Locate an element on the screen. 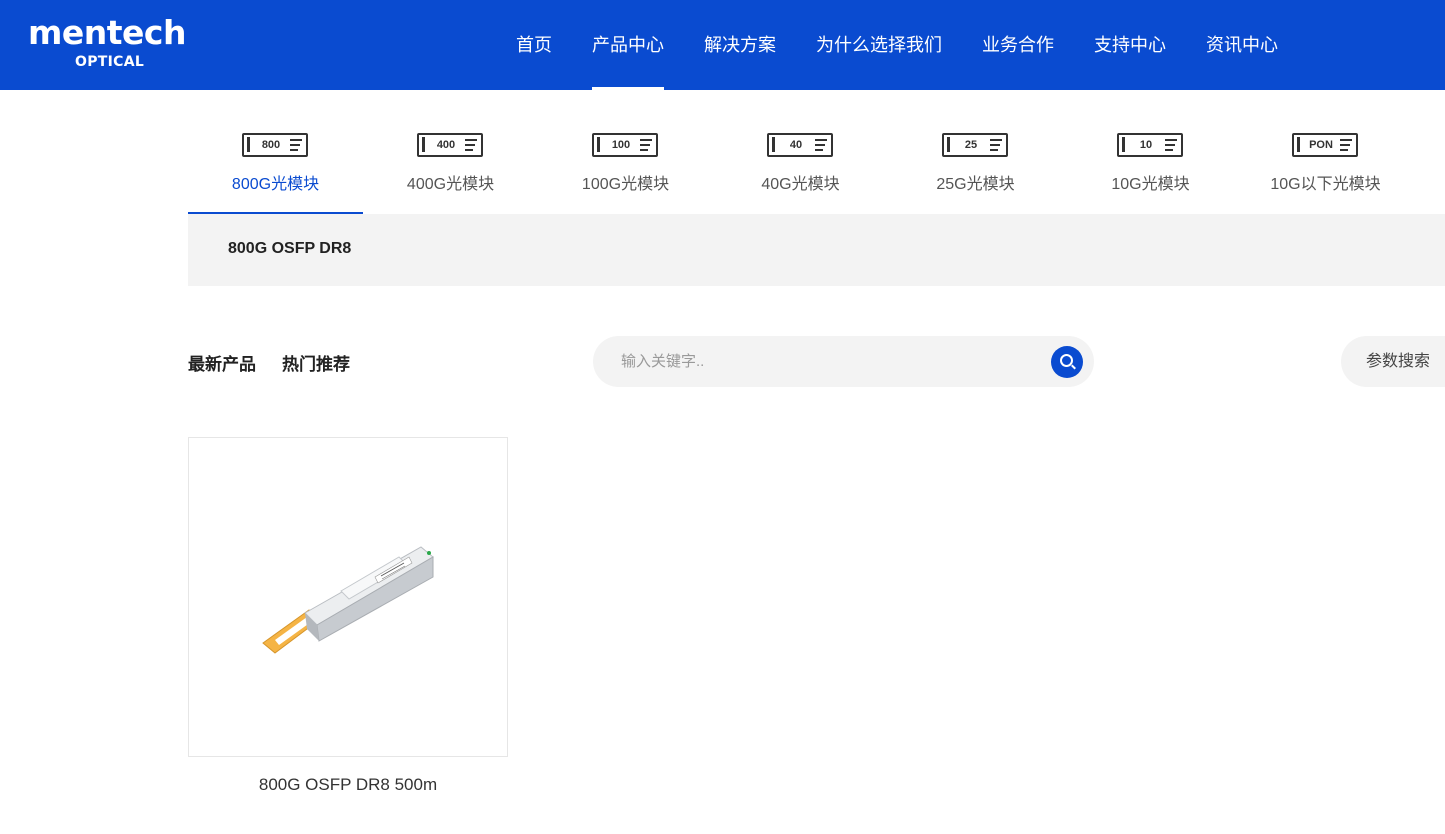 This screenshot has width=1445, height=834. transceiver-25-icon: 25 is located at coordinates (975, 145).